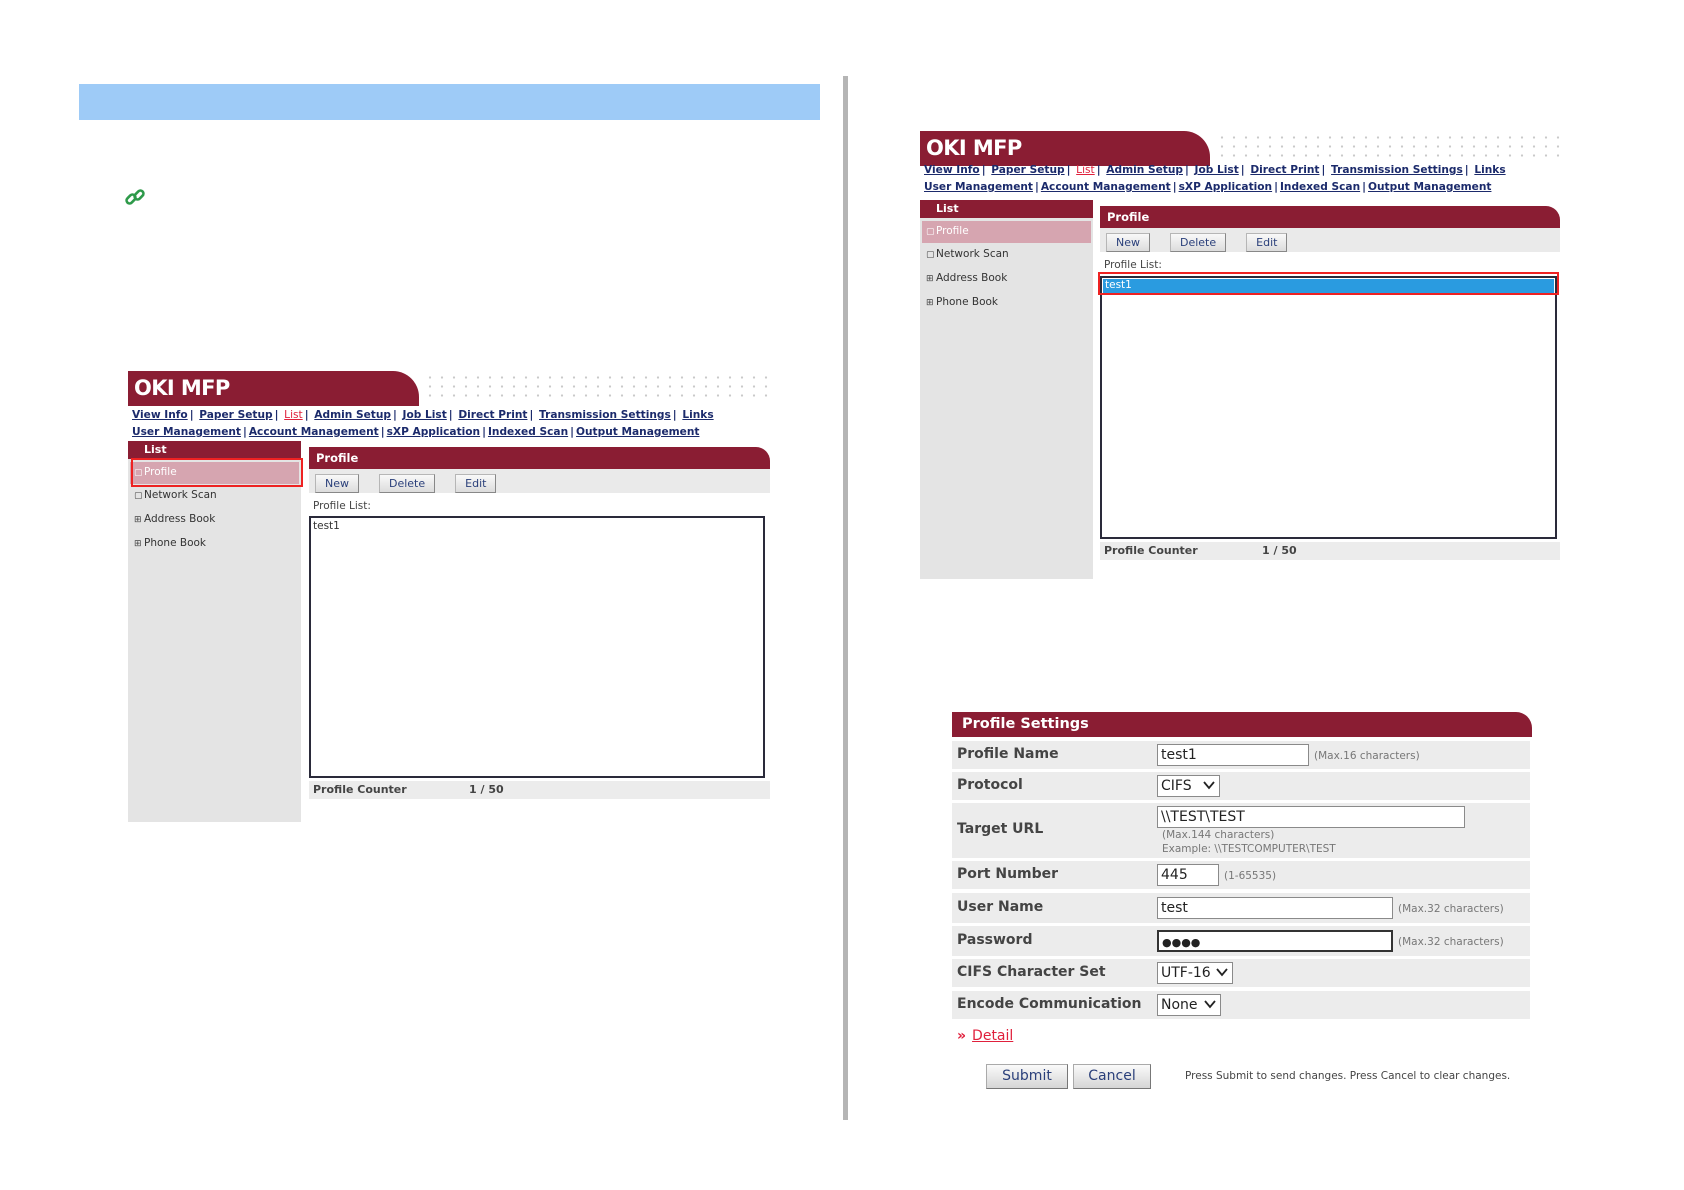 This screenshot has width=1684, height=1190. What do you see at coordinates (1008, 874) in the screenshot?
I see `port-number-label: Port Number` at bounding box center [1008, 874].